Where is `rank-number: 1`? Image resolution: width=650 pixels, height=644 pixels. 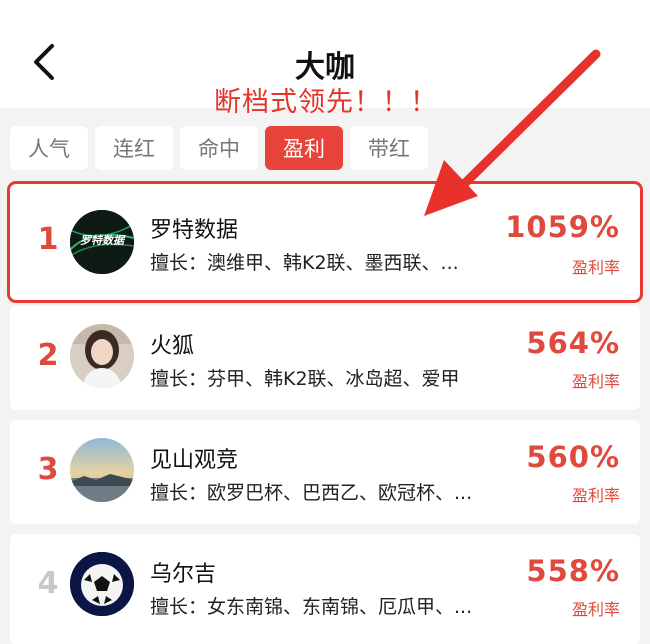
rank-number: 1 is located at coordinates (48, 239).